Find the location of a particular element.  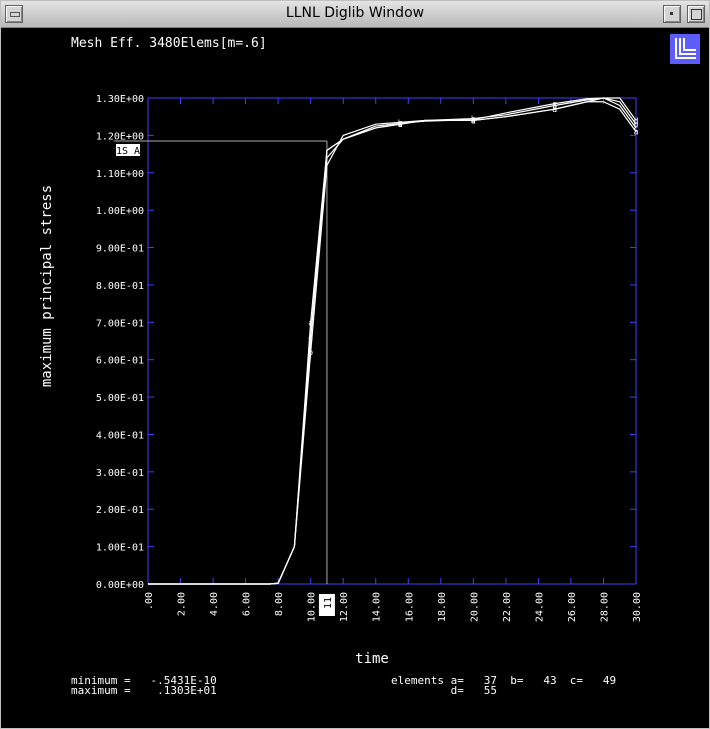

y-tick-label: 8.00E-01 is located at coordinates (120, 286).